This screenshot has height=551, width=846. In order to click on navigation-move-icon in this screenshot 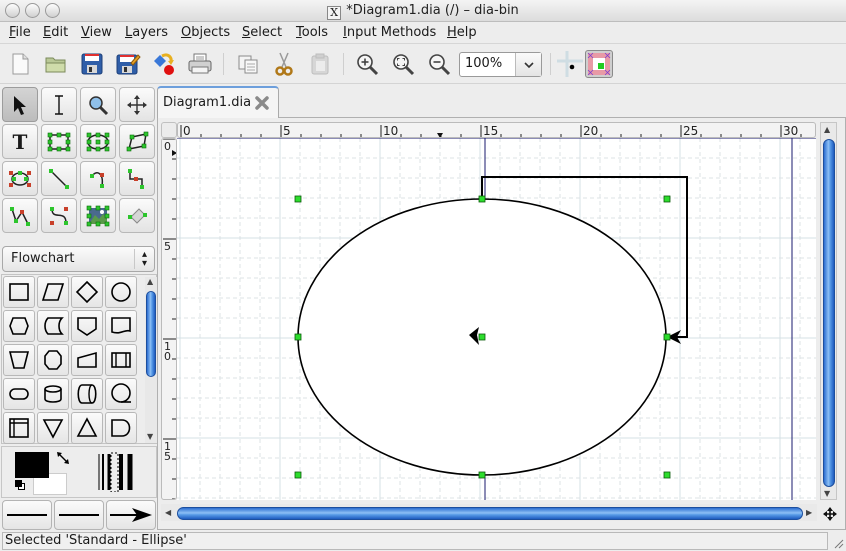, I will do `click(830, 514)`.